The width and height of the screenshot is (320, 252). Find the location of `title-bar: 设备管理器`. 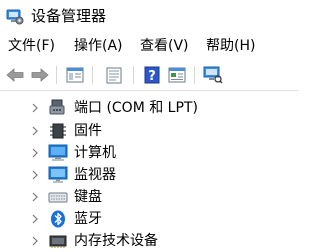

title-bar: 设备管理器 is located at coordinates (149, 16).